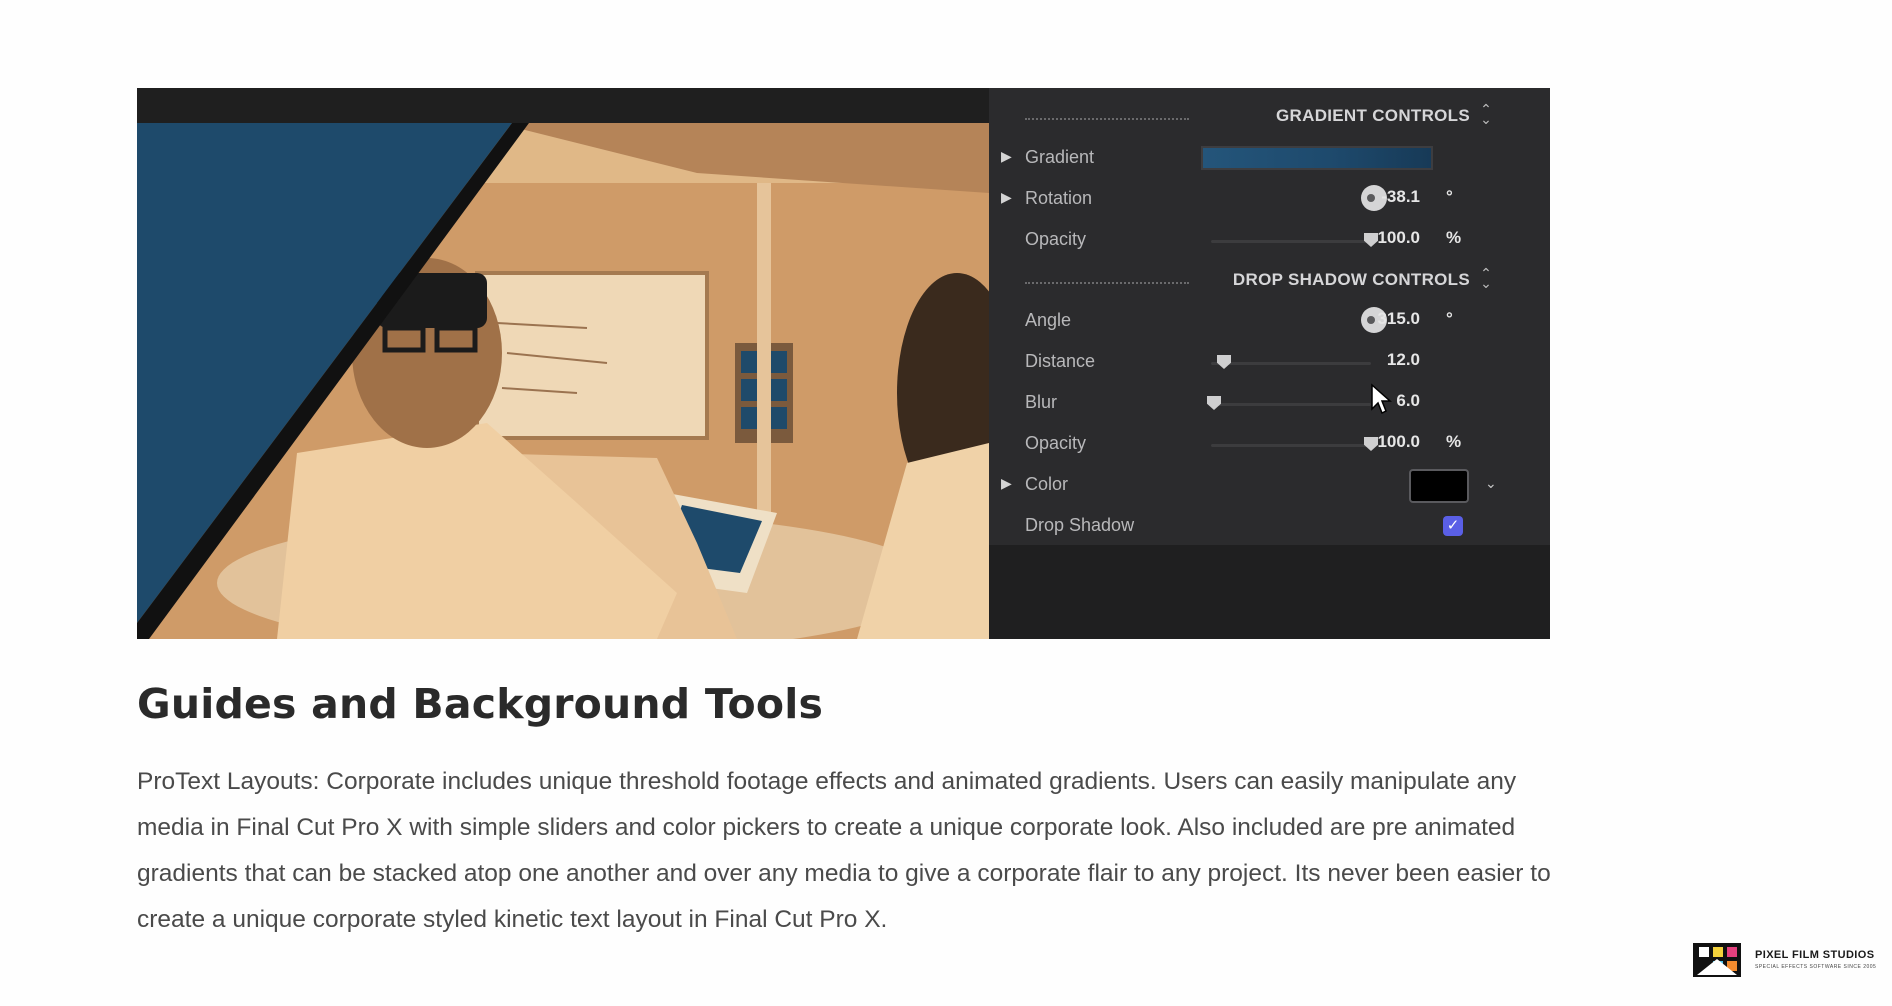  Describe the element at coordinates (1269, 116) in the screenshot. I see `gradient-controls-header: GRADIENT CONTROLS ⌃ ⌄` at that location.